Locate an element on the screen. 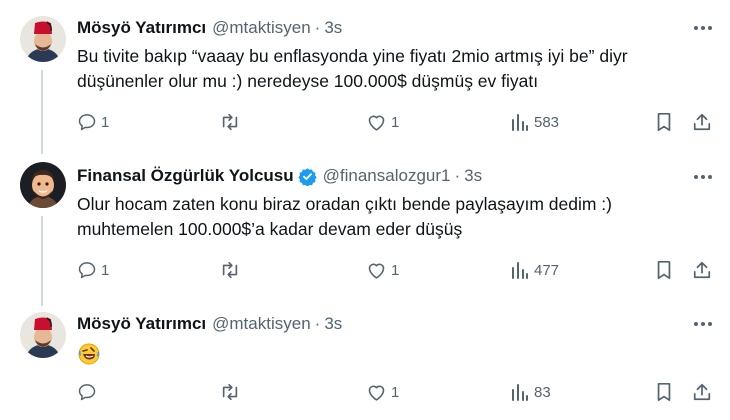 The height and width of the screenshot is (420, 730). tweet-actions: 1 1 477 is located at coordinates (365, 270).